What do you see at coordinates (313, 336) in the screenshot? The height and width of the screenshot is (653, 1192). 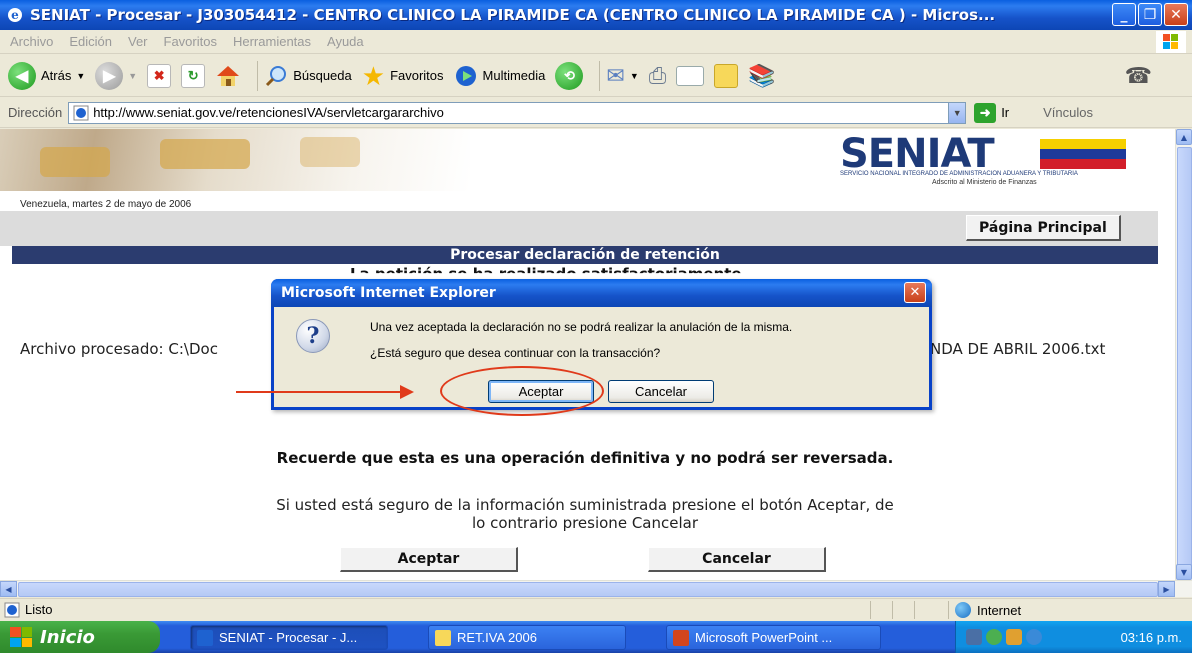 I see `question-icon: ?` at bounding box center [313, 336].